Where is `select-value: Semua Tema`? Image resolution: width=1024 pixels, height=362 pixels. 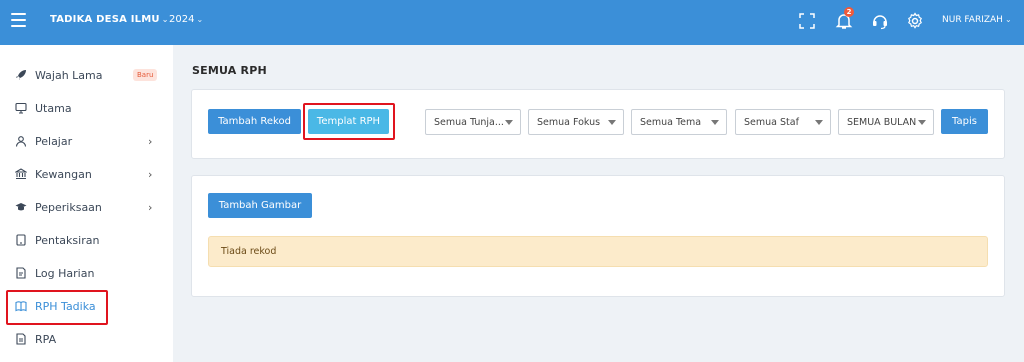
select-value: Semua Tema is located at coordinates (671, 122).